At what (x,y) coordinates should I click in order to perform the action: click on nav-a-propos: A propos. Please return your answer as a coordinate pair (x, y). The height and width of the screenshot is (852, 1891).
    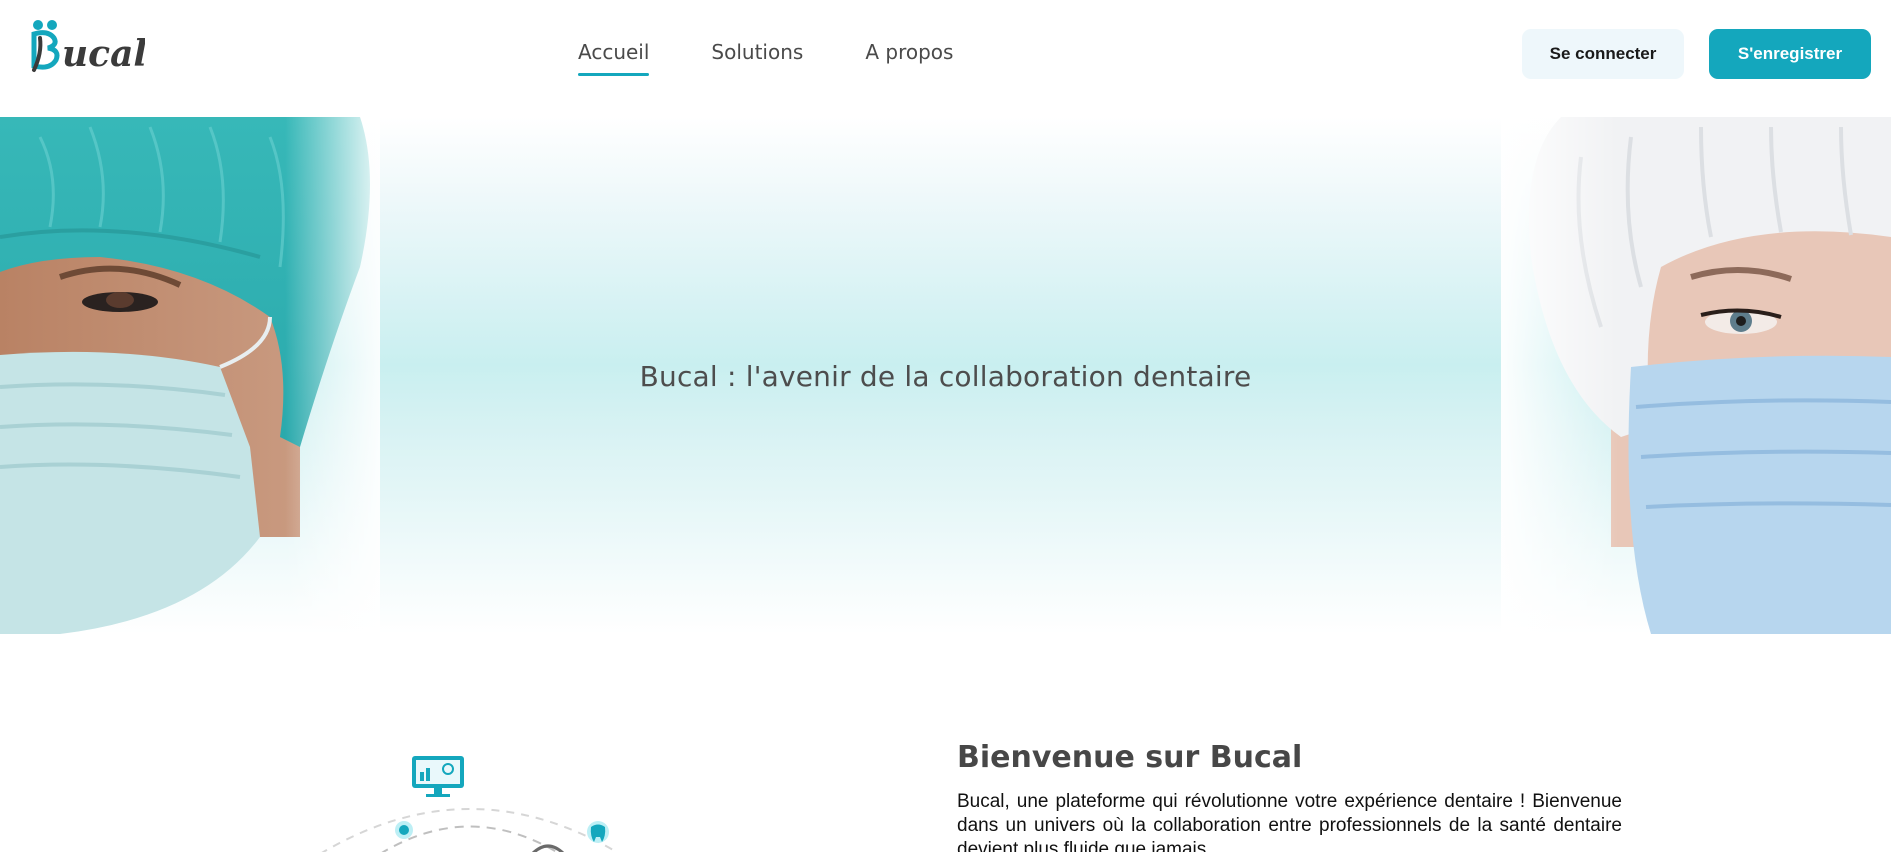
    Looking at the image, I should click on (909, 58).